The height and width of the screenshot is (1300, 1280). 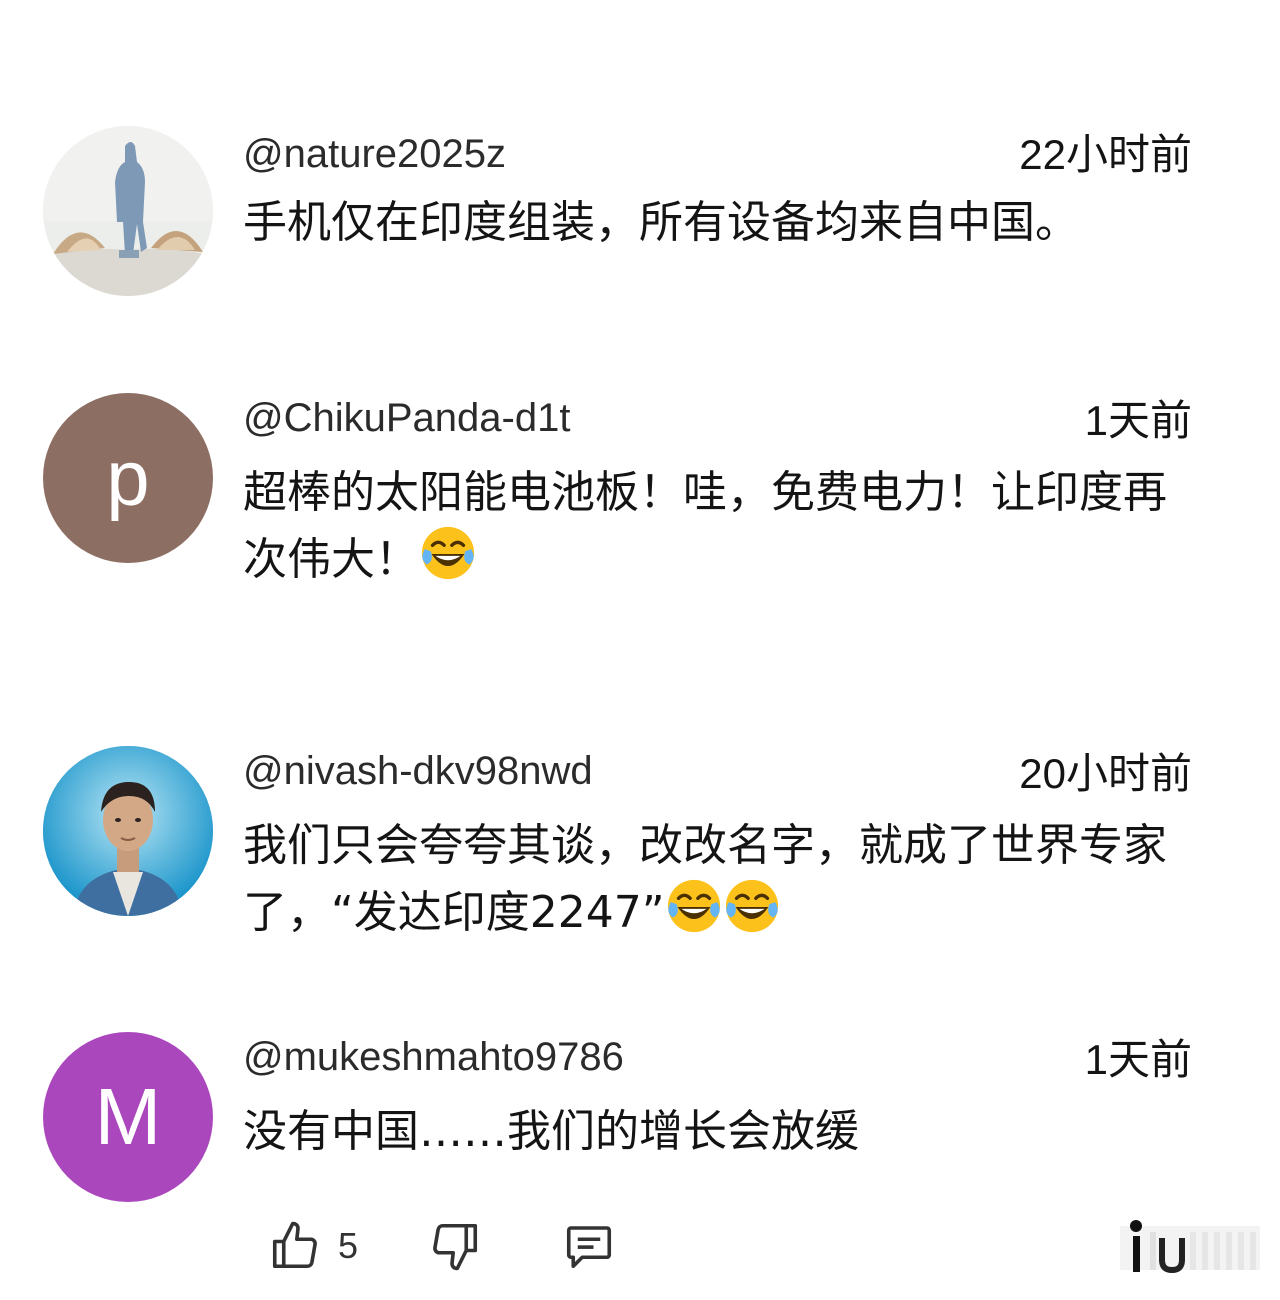 What do you see at coordinates (433, 1057) in the screenshot?
I see `comment-author: @mukeshmahto9786` at bounding box center [433, 1057].